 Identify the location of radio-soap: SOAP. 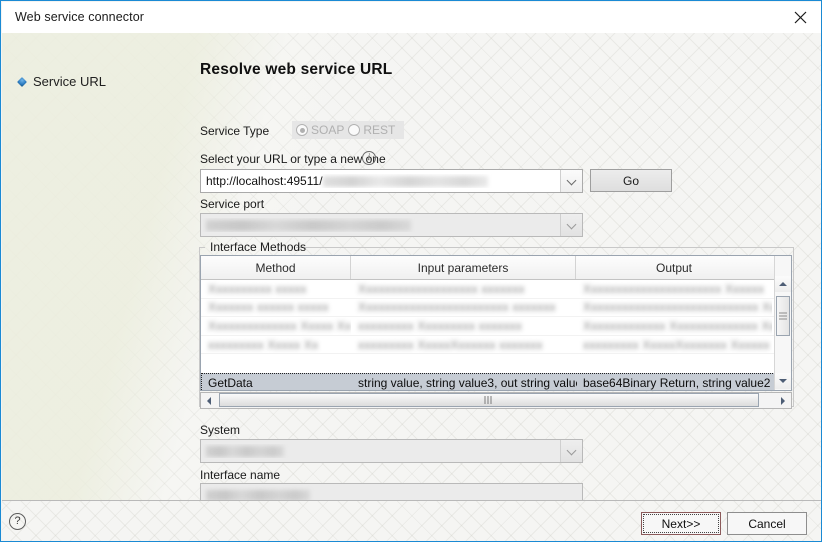
(320, 130).